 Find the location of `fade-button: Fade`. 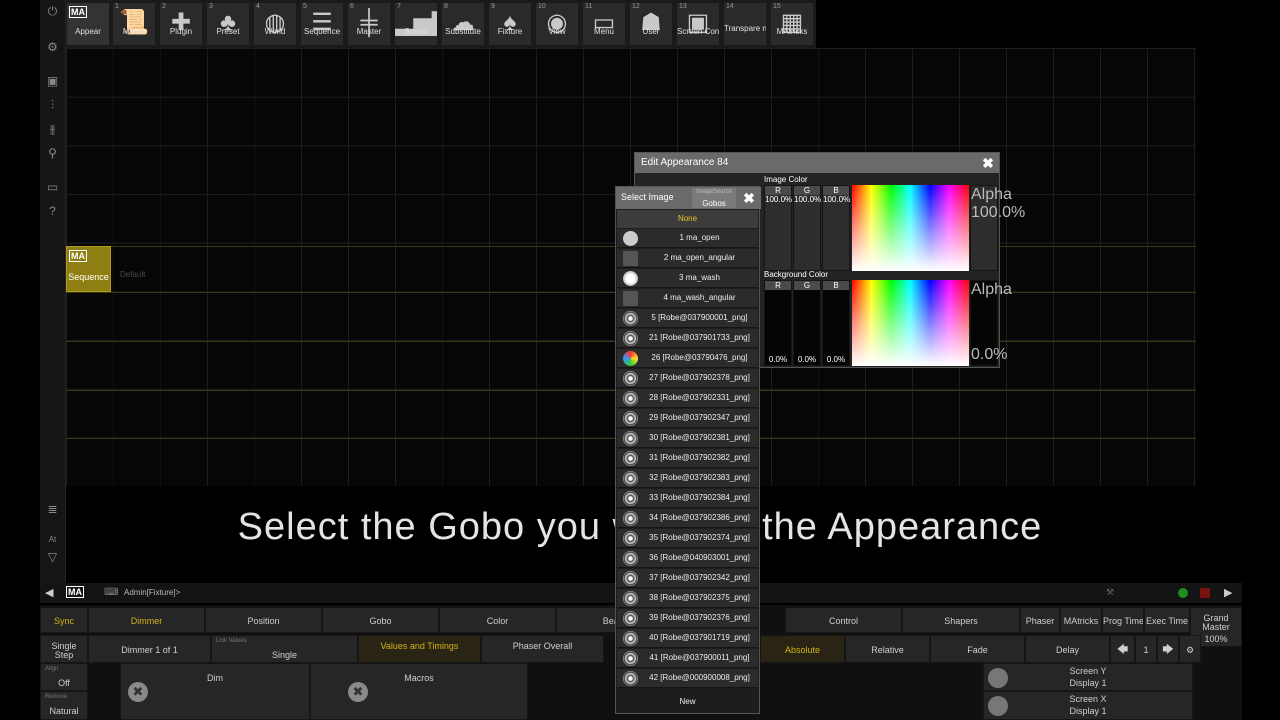

fade-button: Fade is located at coordinates (977, 649).